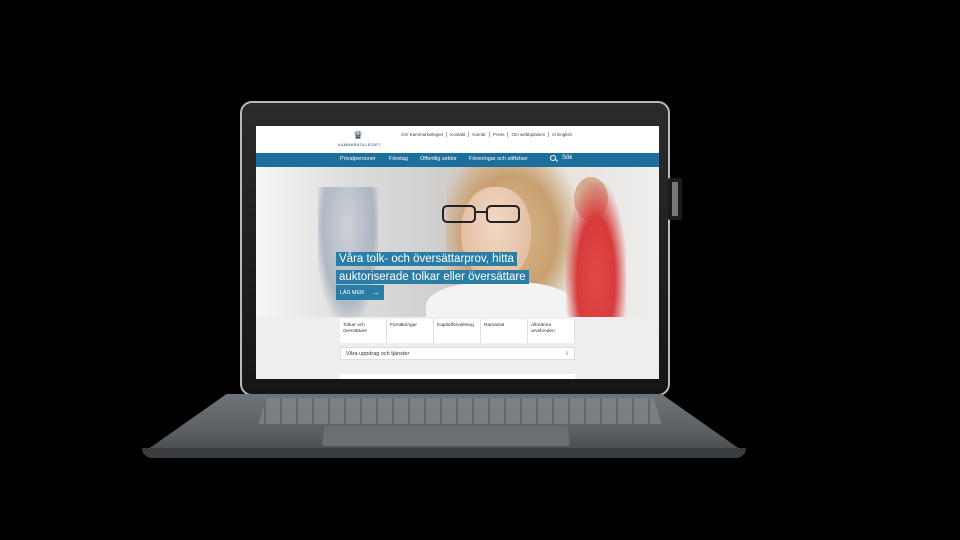 This screenshot has height=540, width=960. I want to click on nav-item-companies: Företag, so click(398, 159).